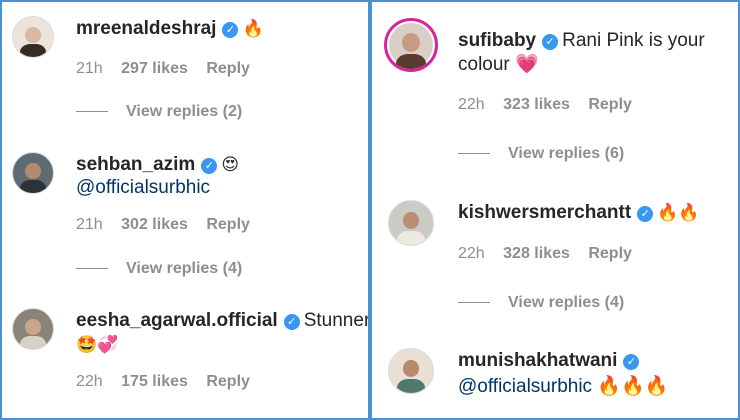 Image resolution: width=740 pixels, height=420 pixels. Describe the element at coordinates (33, 37) in the screenshot. I see `avatar-mreenaldeshraj` at that location.